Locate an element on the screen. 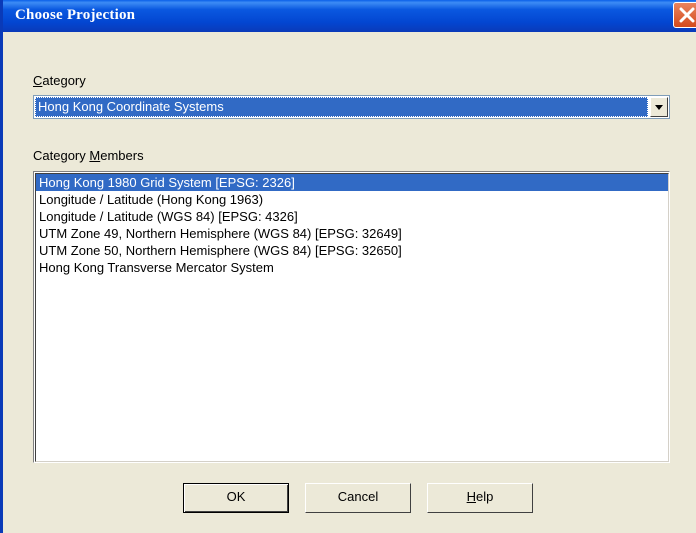 This screenshot has width=696, height=533. category-members-label: Category Members is located at coordinates (88, 155).